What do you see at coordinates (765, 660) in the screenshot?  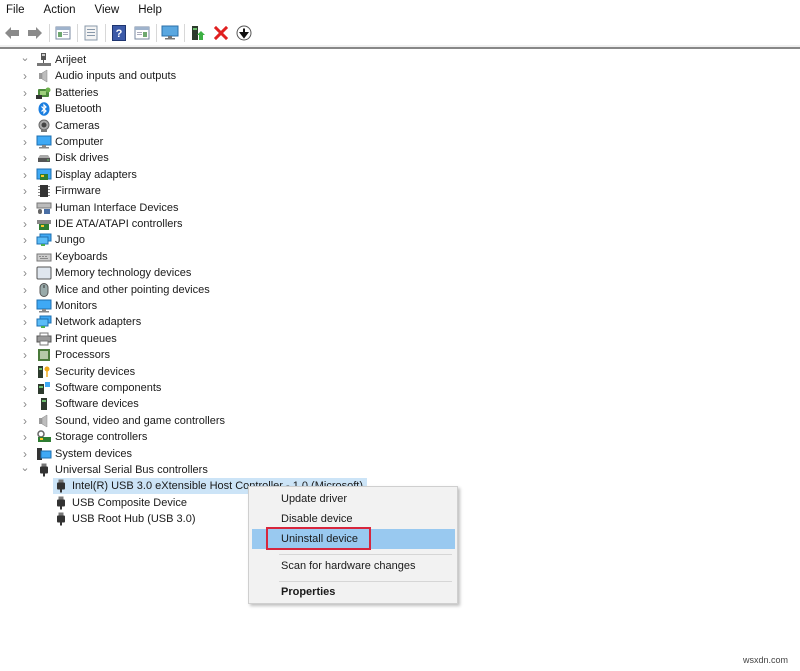 I see `watermark: wsxdn.com` at bounding box center [765, 660].